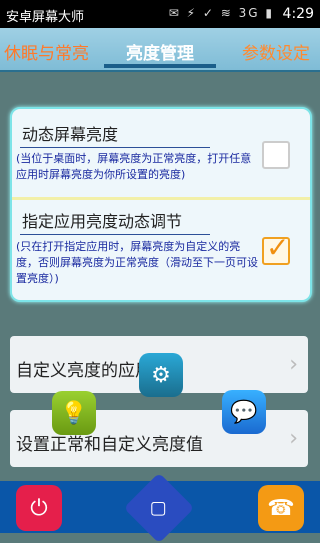 This screenshot has height=543, width=320. What do you see at coordinates (298, 14) in the screenshot?
I see `status-time: 4:29` at bounding box center [298, 14].